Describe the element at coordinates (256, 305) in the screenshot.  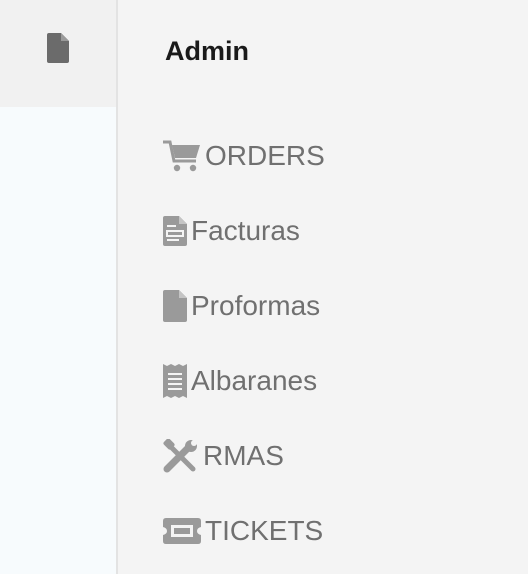
I see `menu-item-label: Proformas` at that location.